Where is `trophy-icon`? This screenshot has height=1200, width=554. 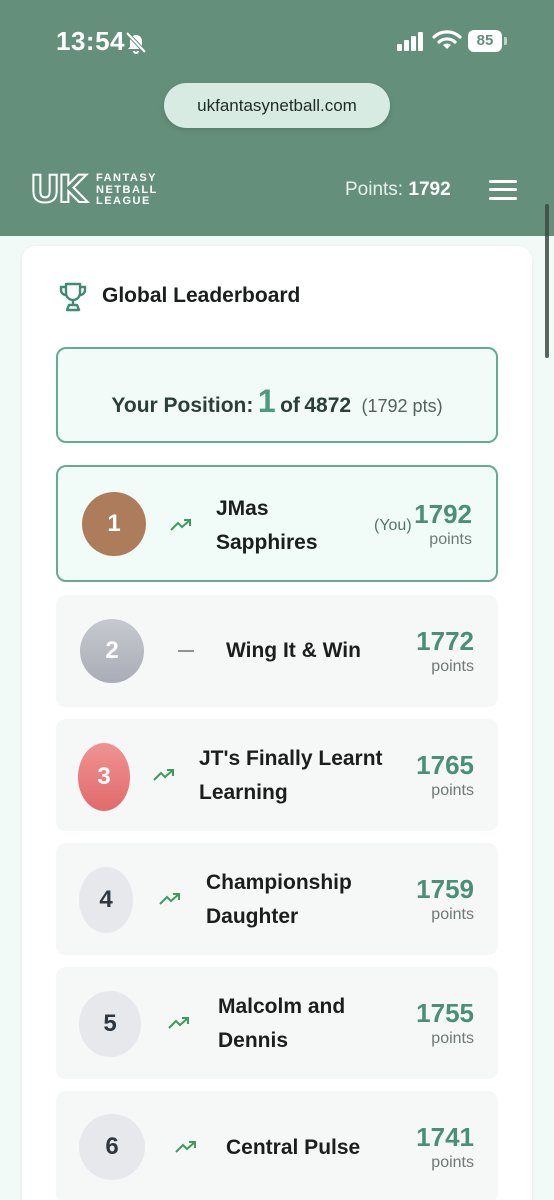 trophy-icon is located at coordinates (73, 297).